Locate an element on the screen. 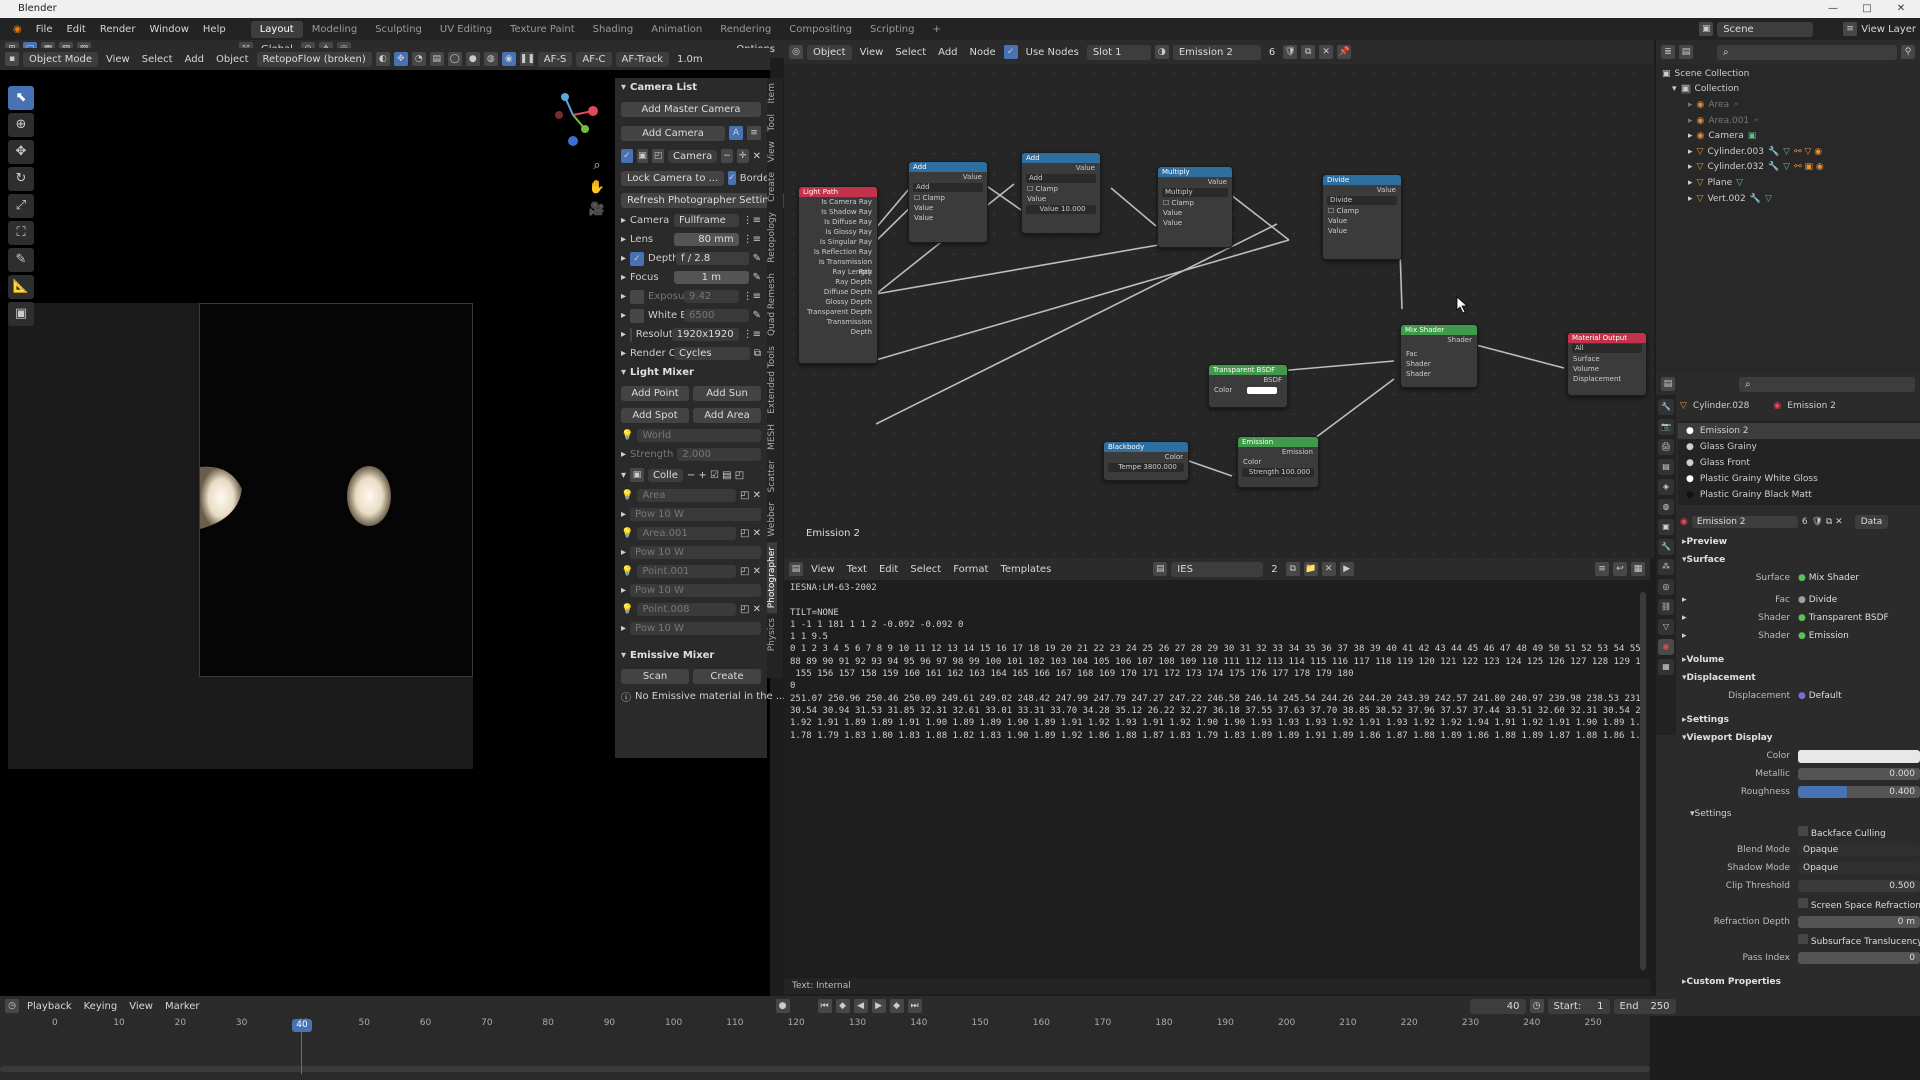  collapse-icon: ▾ is located at coordinates (623, 87).